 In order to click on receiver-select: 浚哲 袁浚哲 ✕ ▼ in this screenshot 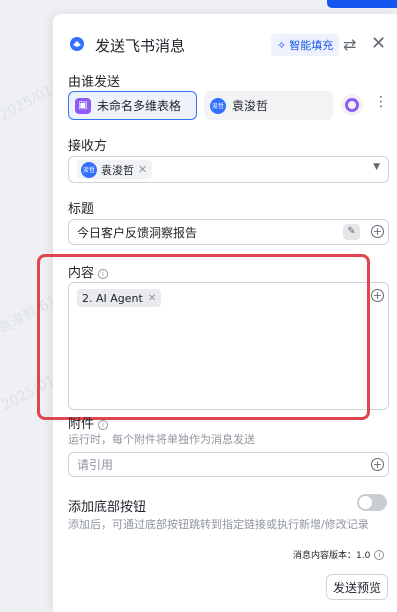, I will do `click(228, 169)`.